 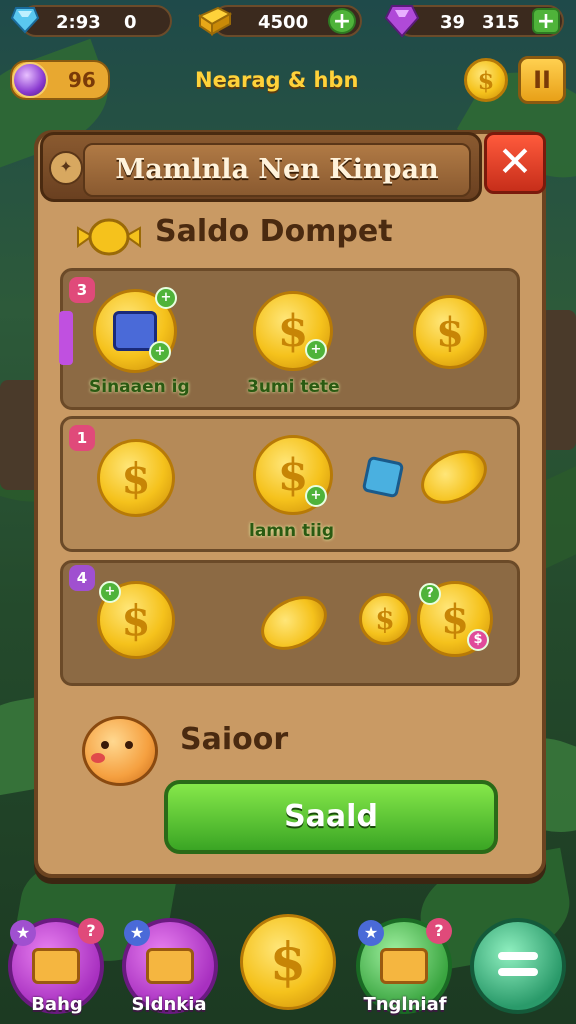 I want to click on panel-header: ✦ Mamlnla Nen Kinpan, so click(x=261, y=167).